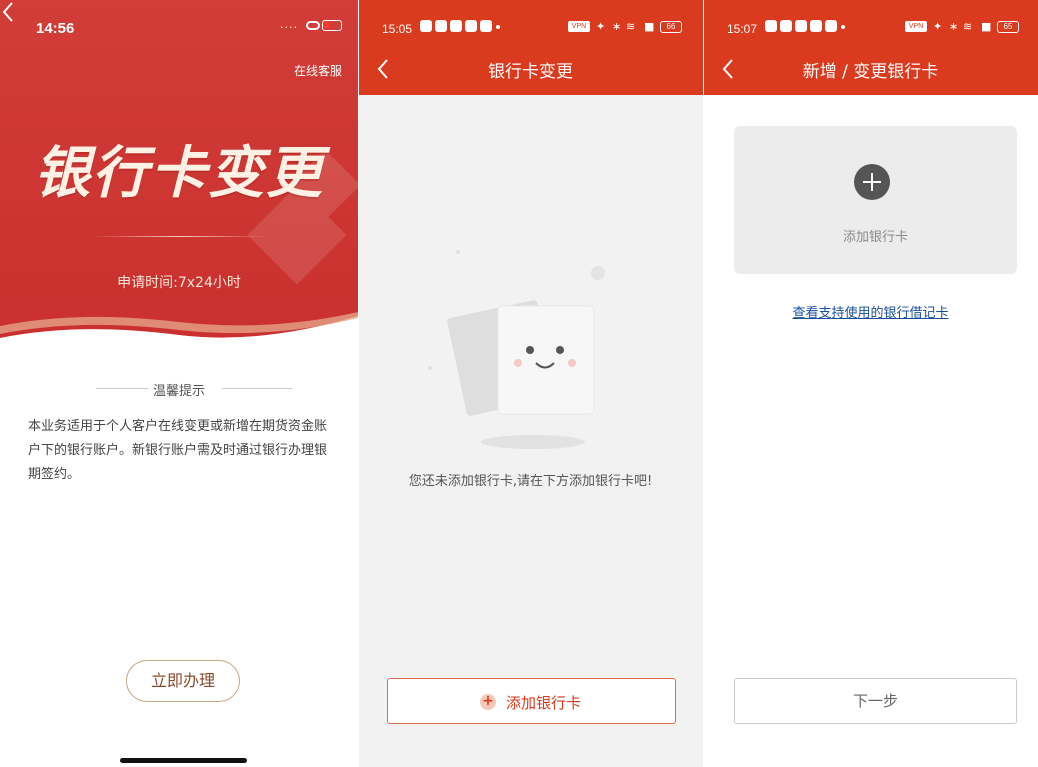 The image size is (1038, 767). I want to click on battery-icon, so click(332, 25).